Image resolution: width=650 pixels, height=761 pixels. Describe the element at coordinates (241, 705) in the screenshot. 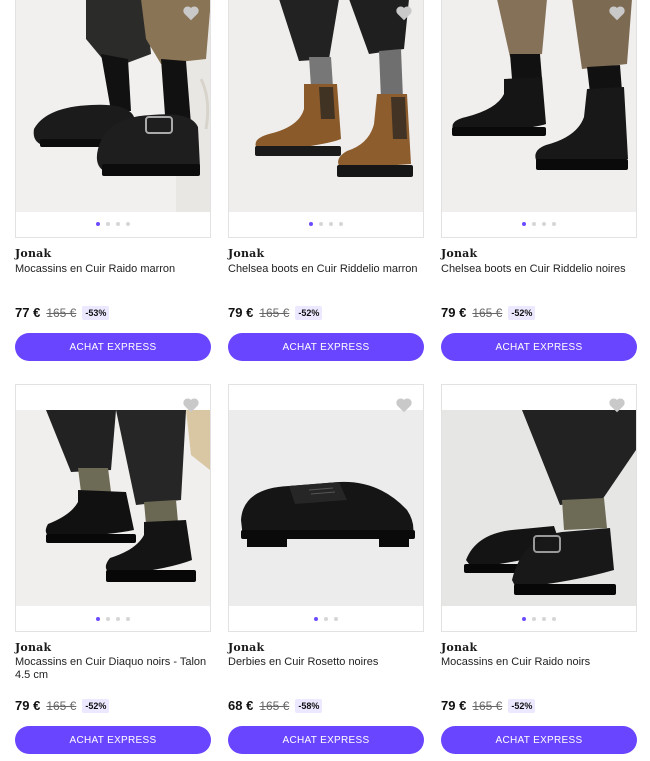

I see `current-price: 68 €` at that location.